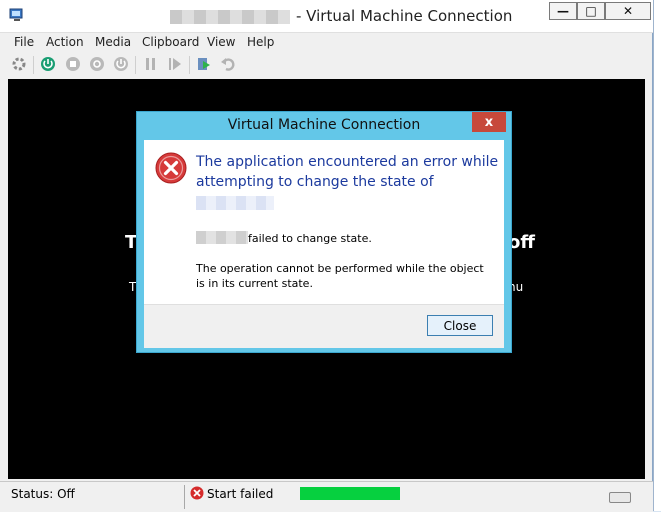 This screenshot has width=661, height=512. Describe the element at coordinates (591, 11) in the screenshot. I see `maximize-button: □` at that location.